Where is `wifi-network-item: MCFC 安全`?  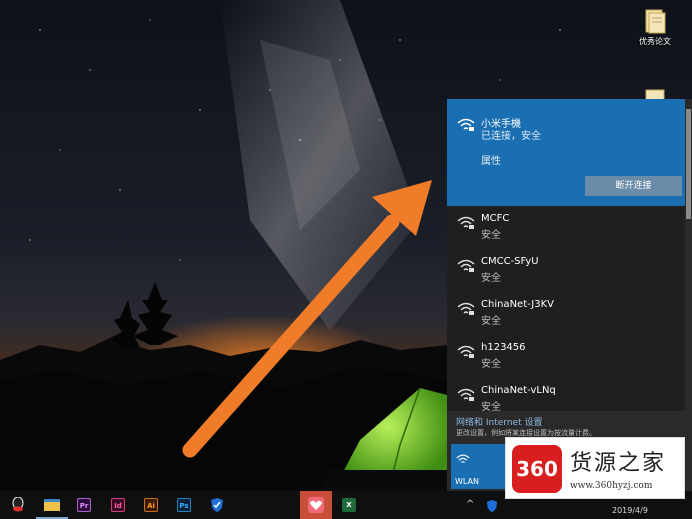 wifi-network-item: MCFC 安全 is located at coordinates (566, 229).